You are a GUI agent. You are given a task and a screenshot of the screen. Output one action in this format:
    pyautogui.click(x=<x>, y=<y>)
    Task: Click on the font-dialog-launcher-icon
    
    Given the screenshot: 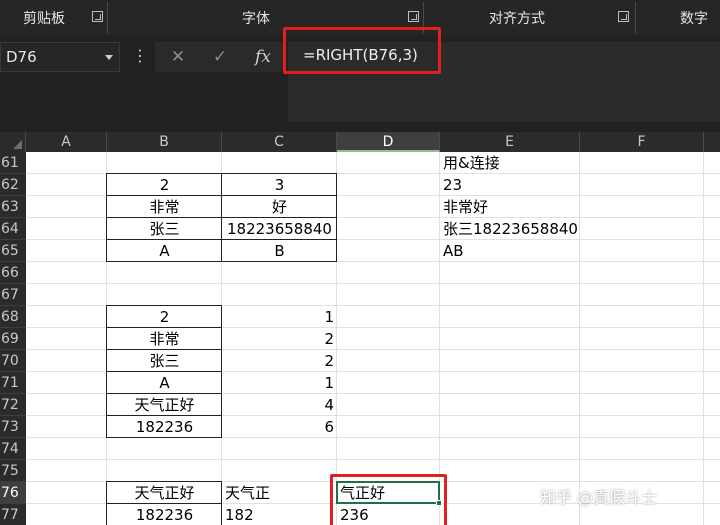 What is the action you would take?
    pyautogui.click(x=413, y=16)
    